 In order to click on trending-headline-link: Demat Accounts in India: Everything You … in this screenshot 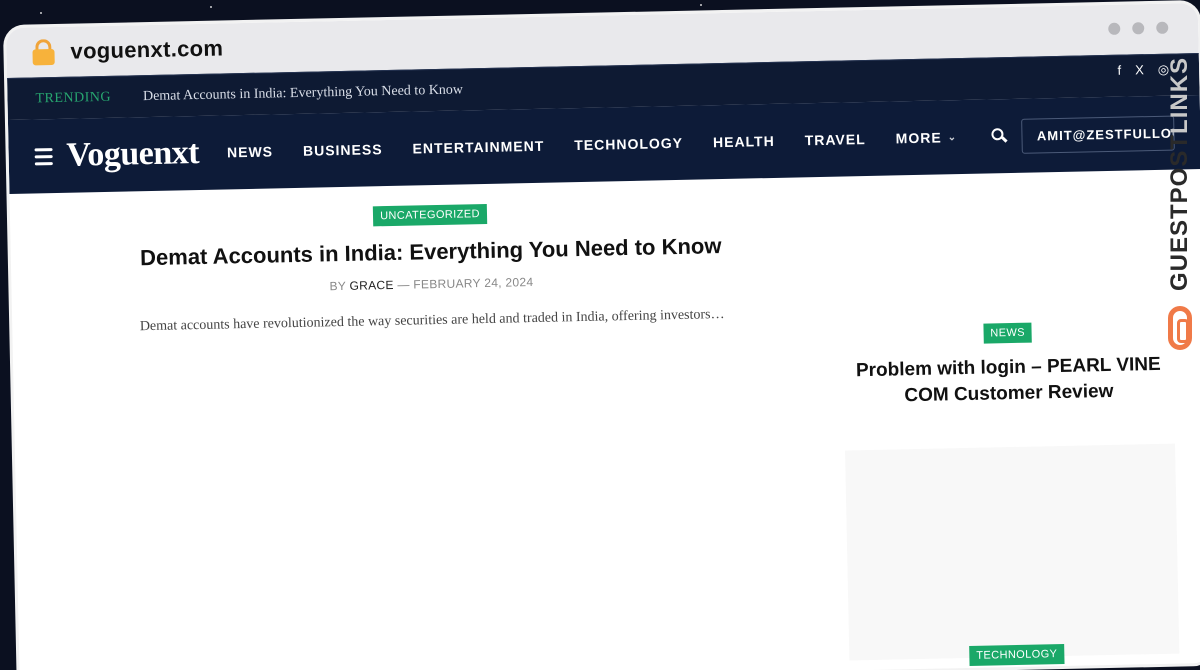, I will do `click(303, 93)`.